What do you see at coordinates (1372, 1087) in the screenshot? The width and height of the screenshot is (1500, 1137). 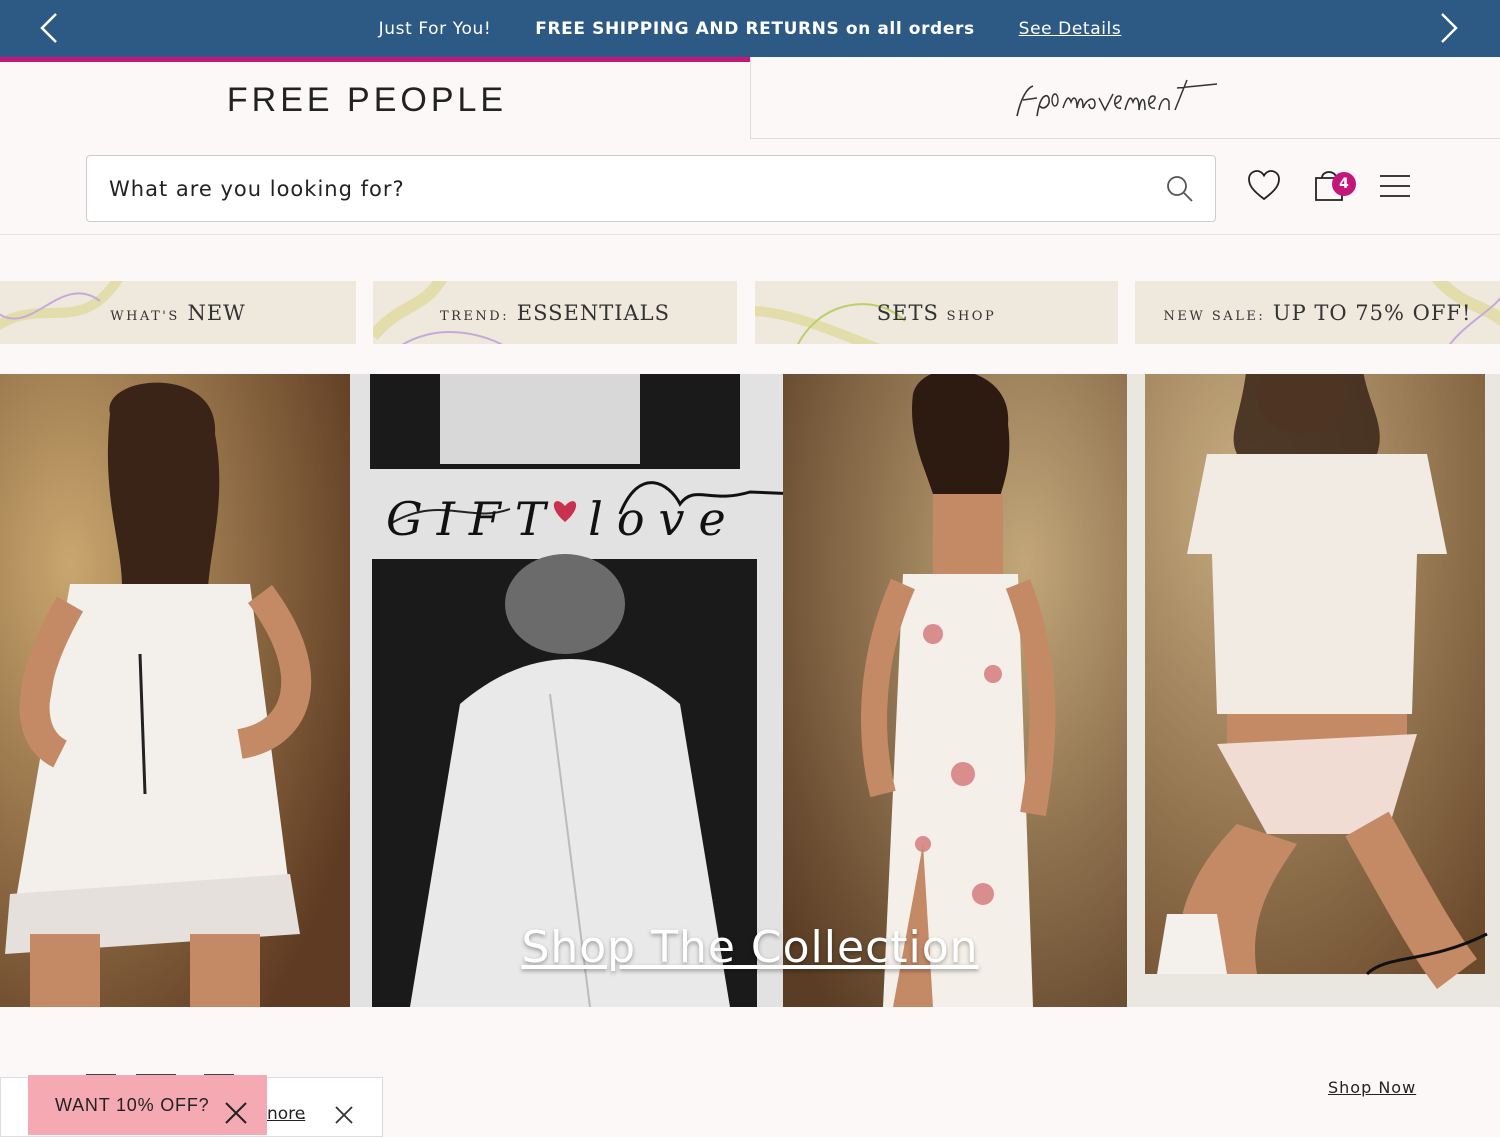 I see `shop-now-link: Shop Now` at bounding box center [1372, 1087].